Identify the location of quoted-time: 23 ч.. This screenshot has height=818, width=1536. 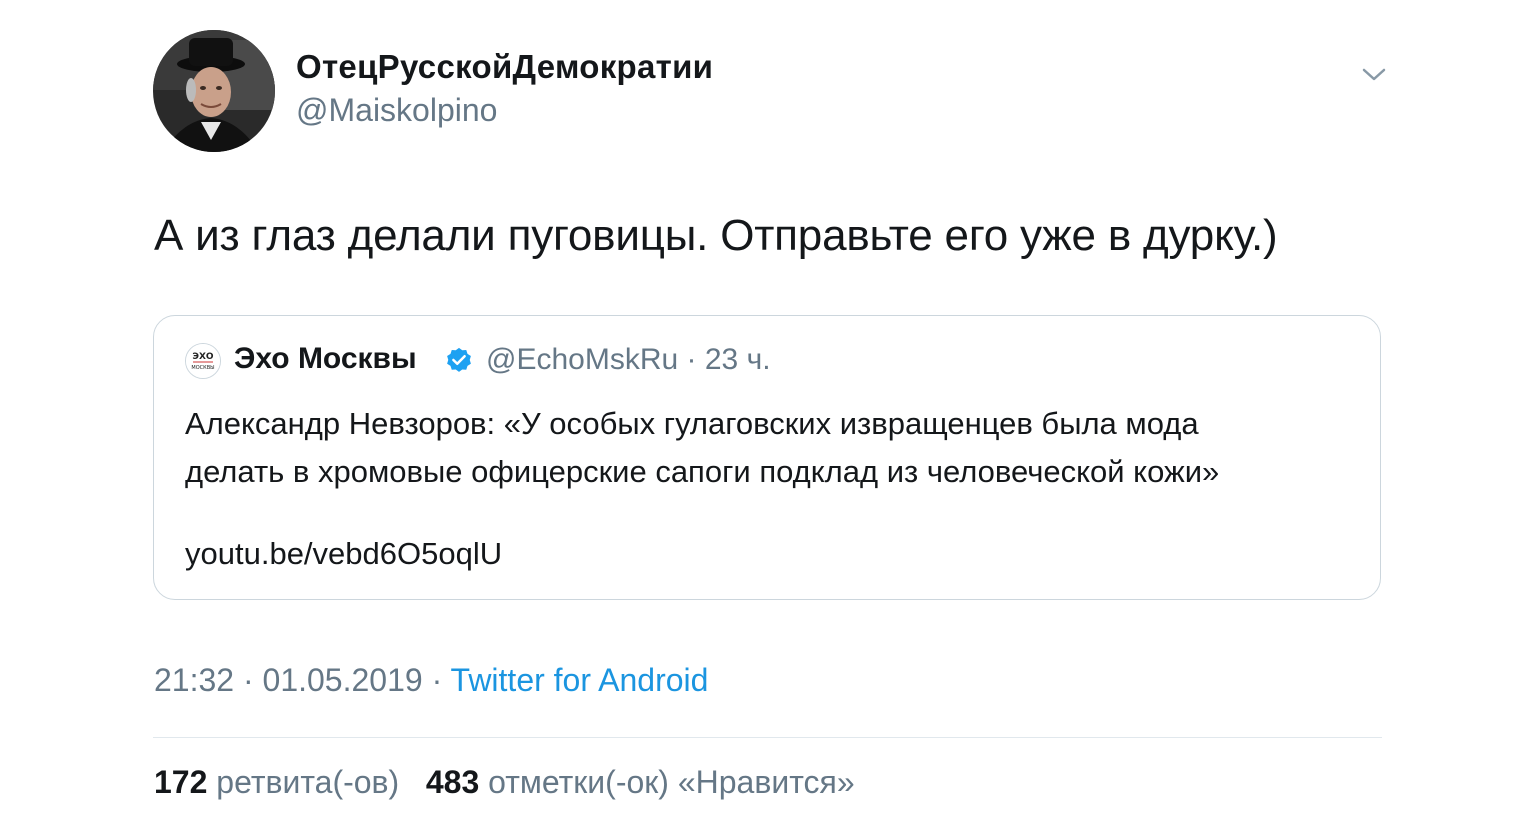
(737, 359).